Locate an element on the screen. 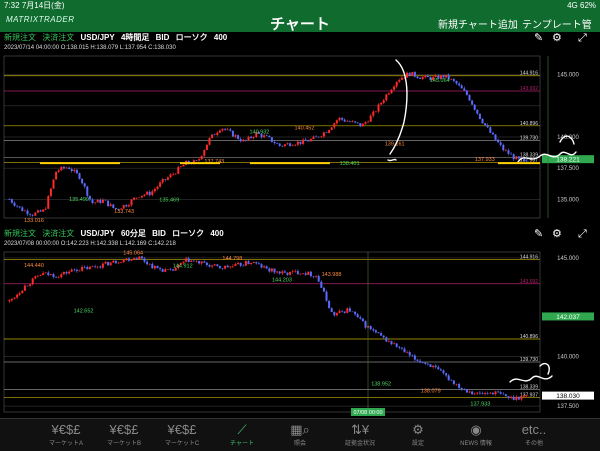 The width and height of the screenshot is (600, 451). tab-chart: ⟋ チャート is located at coordinates (242, 434).